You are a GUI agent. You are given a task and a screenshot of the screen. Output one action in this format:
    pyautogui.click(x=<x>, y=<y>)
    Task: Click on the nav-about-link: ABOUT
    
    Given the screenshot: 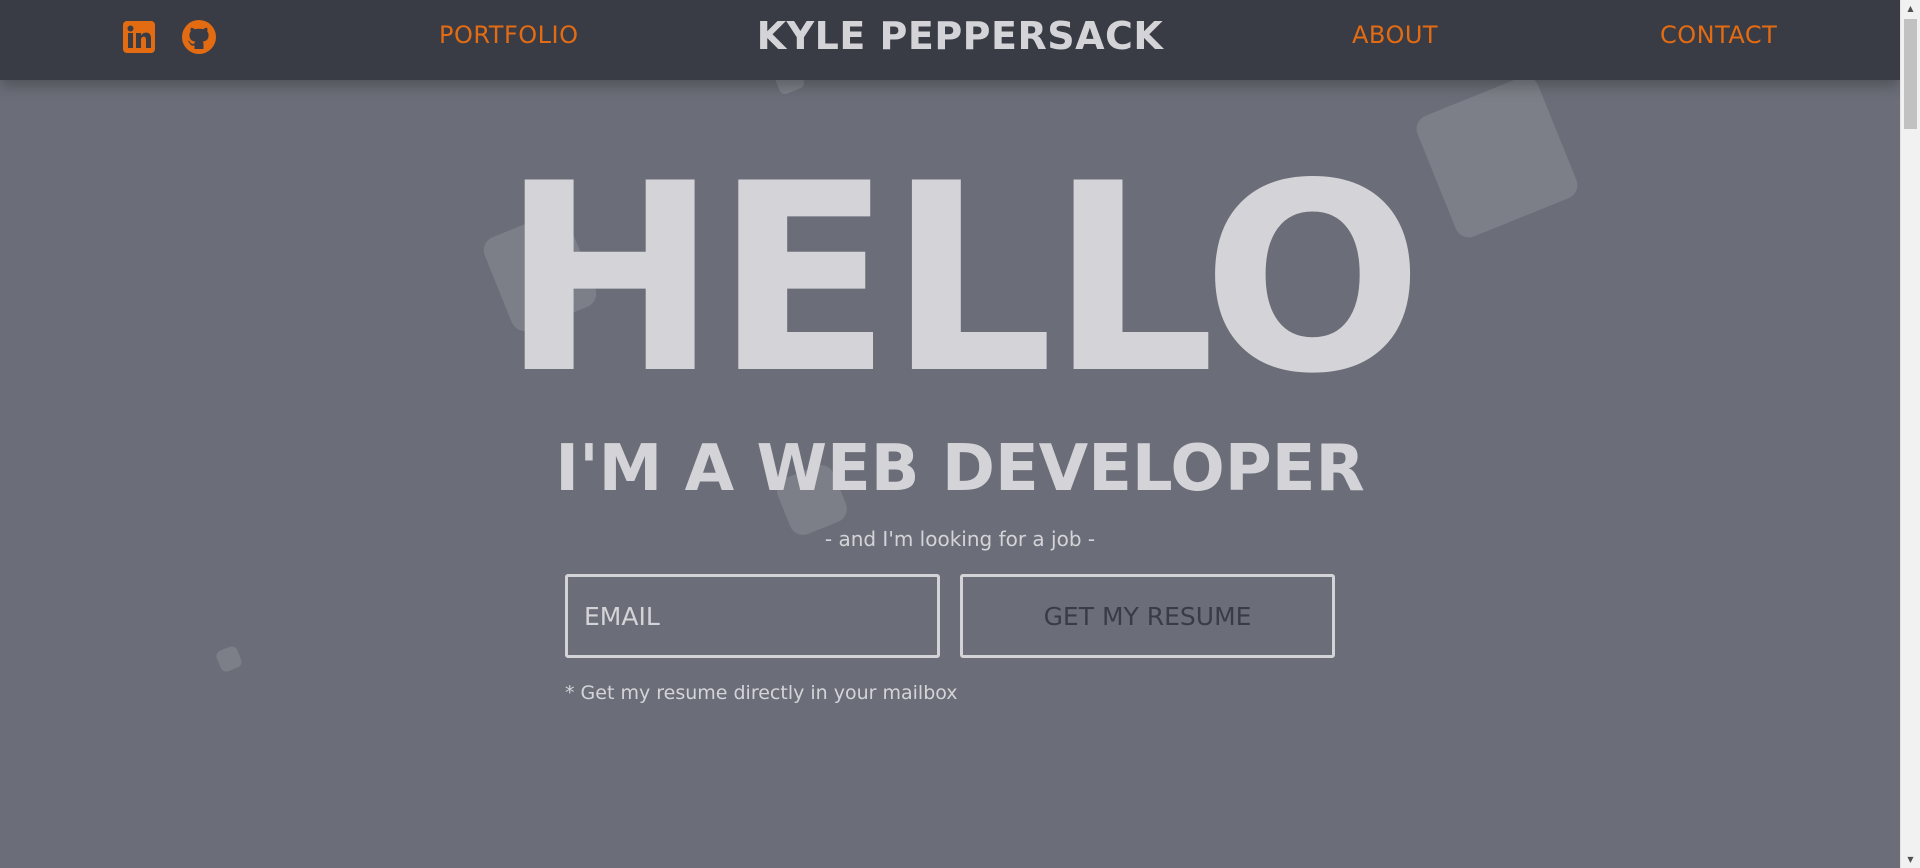 What is the action you would take?
    pyautogui.click(x=1395, y=35)
    